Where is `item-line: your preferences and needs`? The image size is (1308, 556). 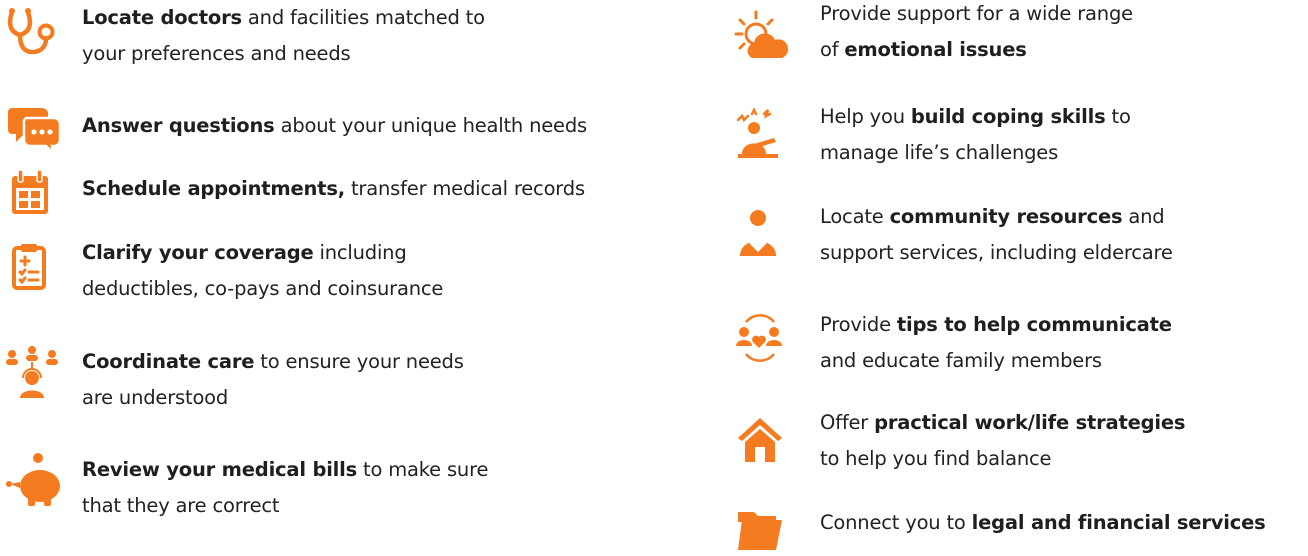 item-line: your preferences and needs is located at coordinates (216, 53).